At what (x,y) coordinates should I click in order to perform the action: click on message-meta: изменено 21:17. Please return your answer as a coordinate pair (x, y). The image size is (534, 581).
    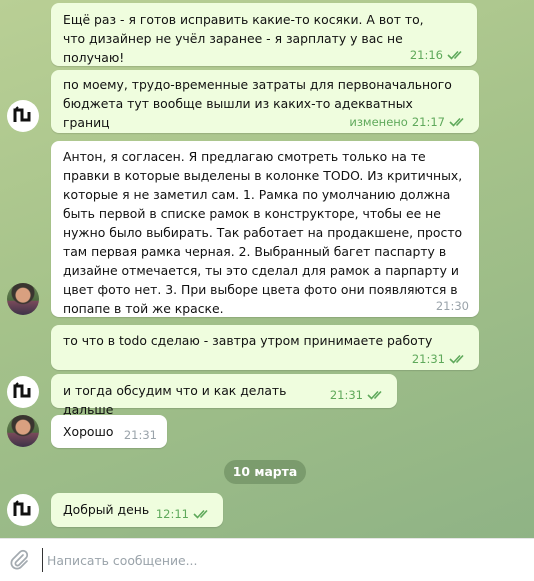
    Looking at the image, I should click on (409, 122).